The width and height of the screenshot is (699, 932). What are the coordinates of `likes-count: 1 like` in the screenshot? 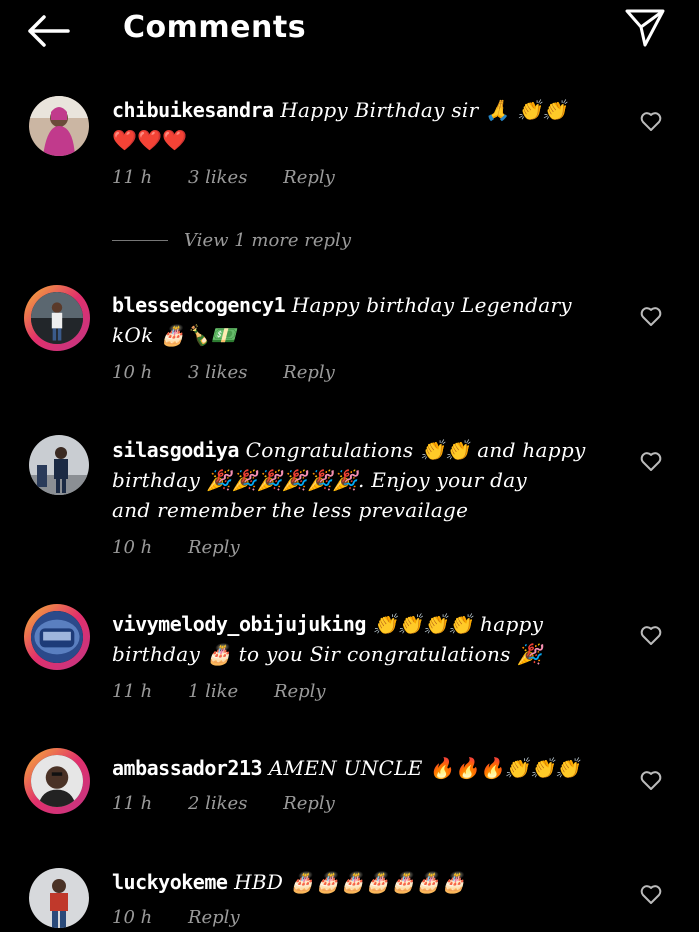 It's located at (213, 691).